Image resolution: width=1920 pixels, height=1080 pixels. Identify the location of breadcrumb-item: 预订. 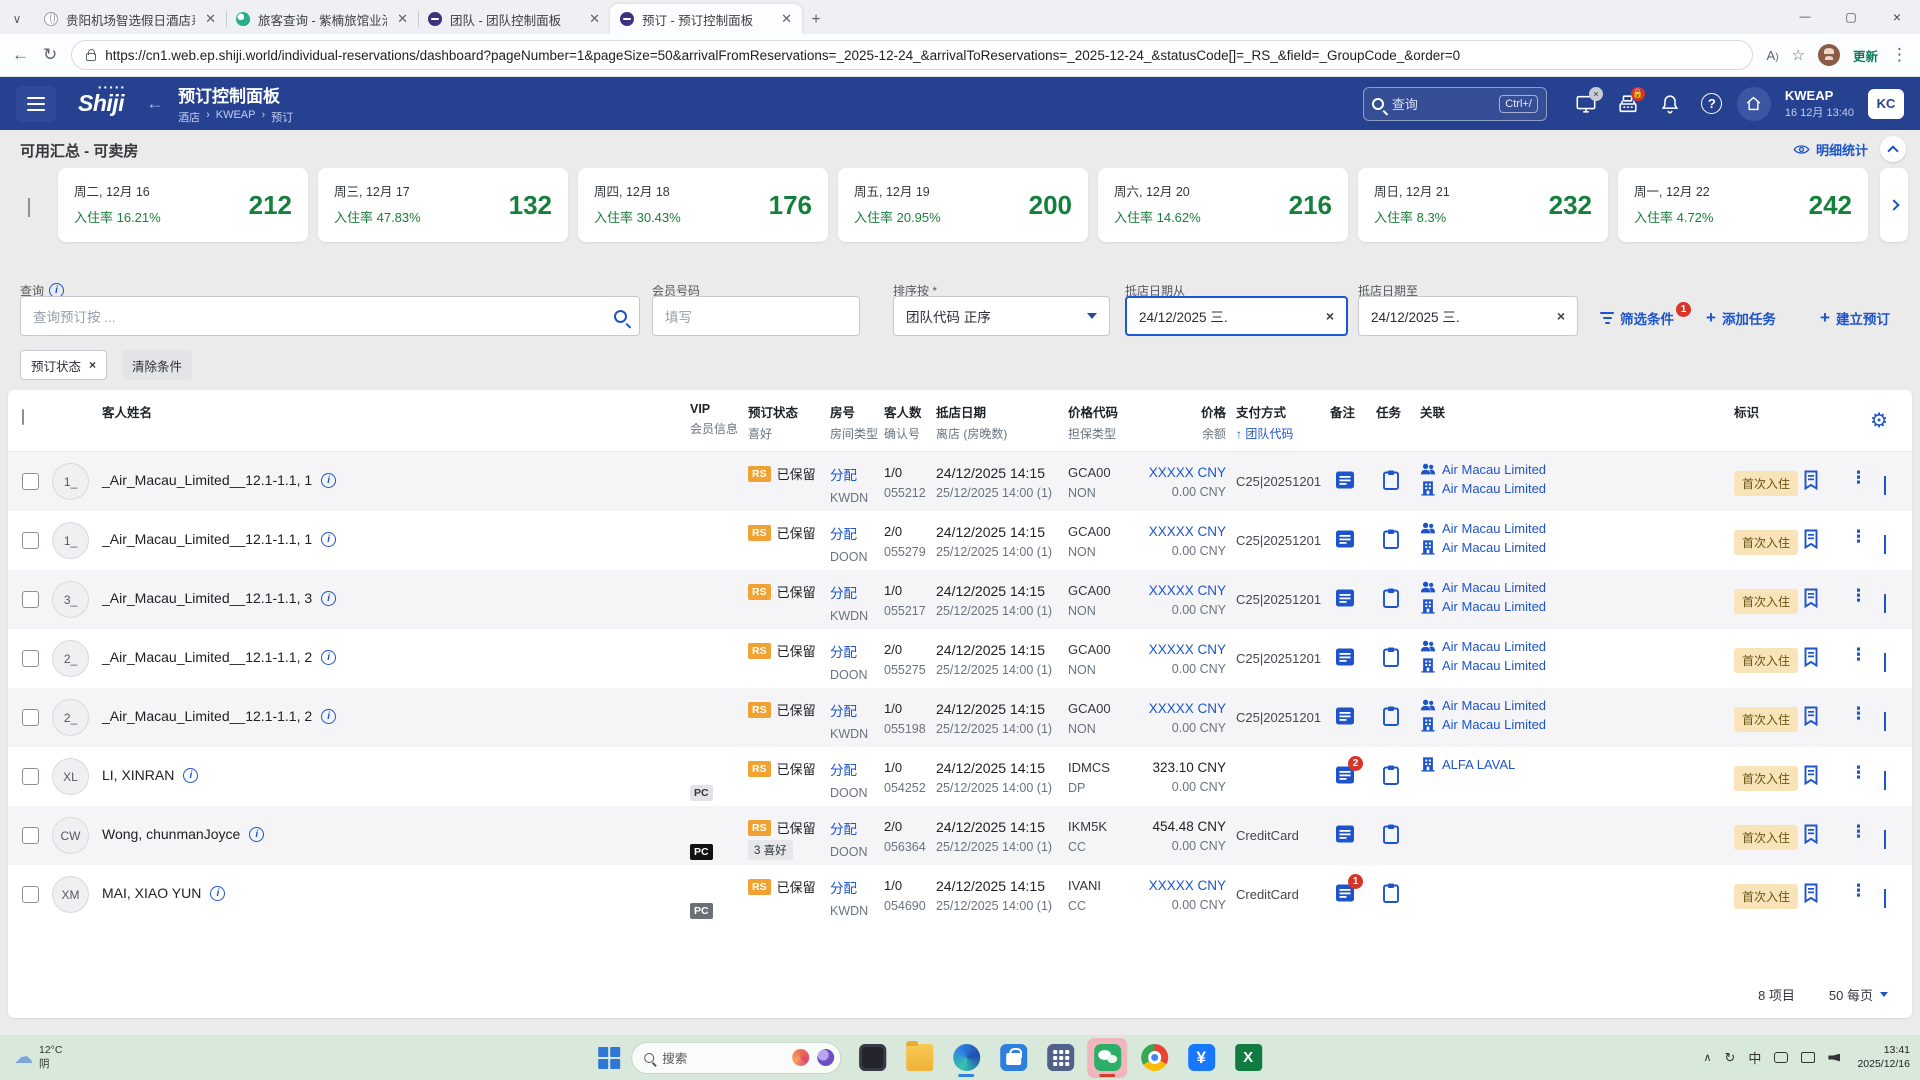
(282, 117).